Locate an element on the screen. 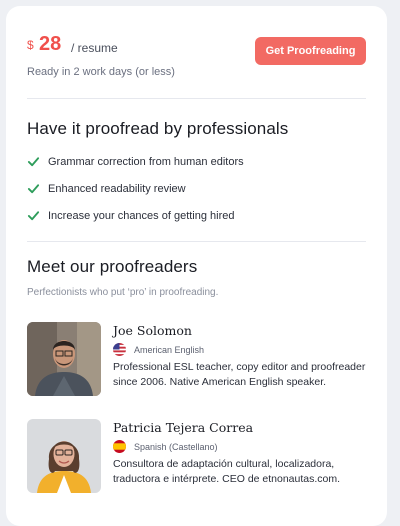 The height and width of the screenshot is (526, 400). price-currency: $ is located at coordinates (30, 45).